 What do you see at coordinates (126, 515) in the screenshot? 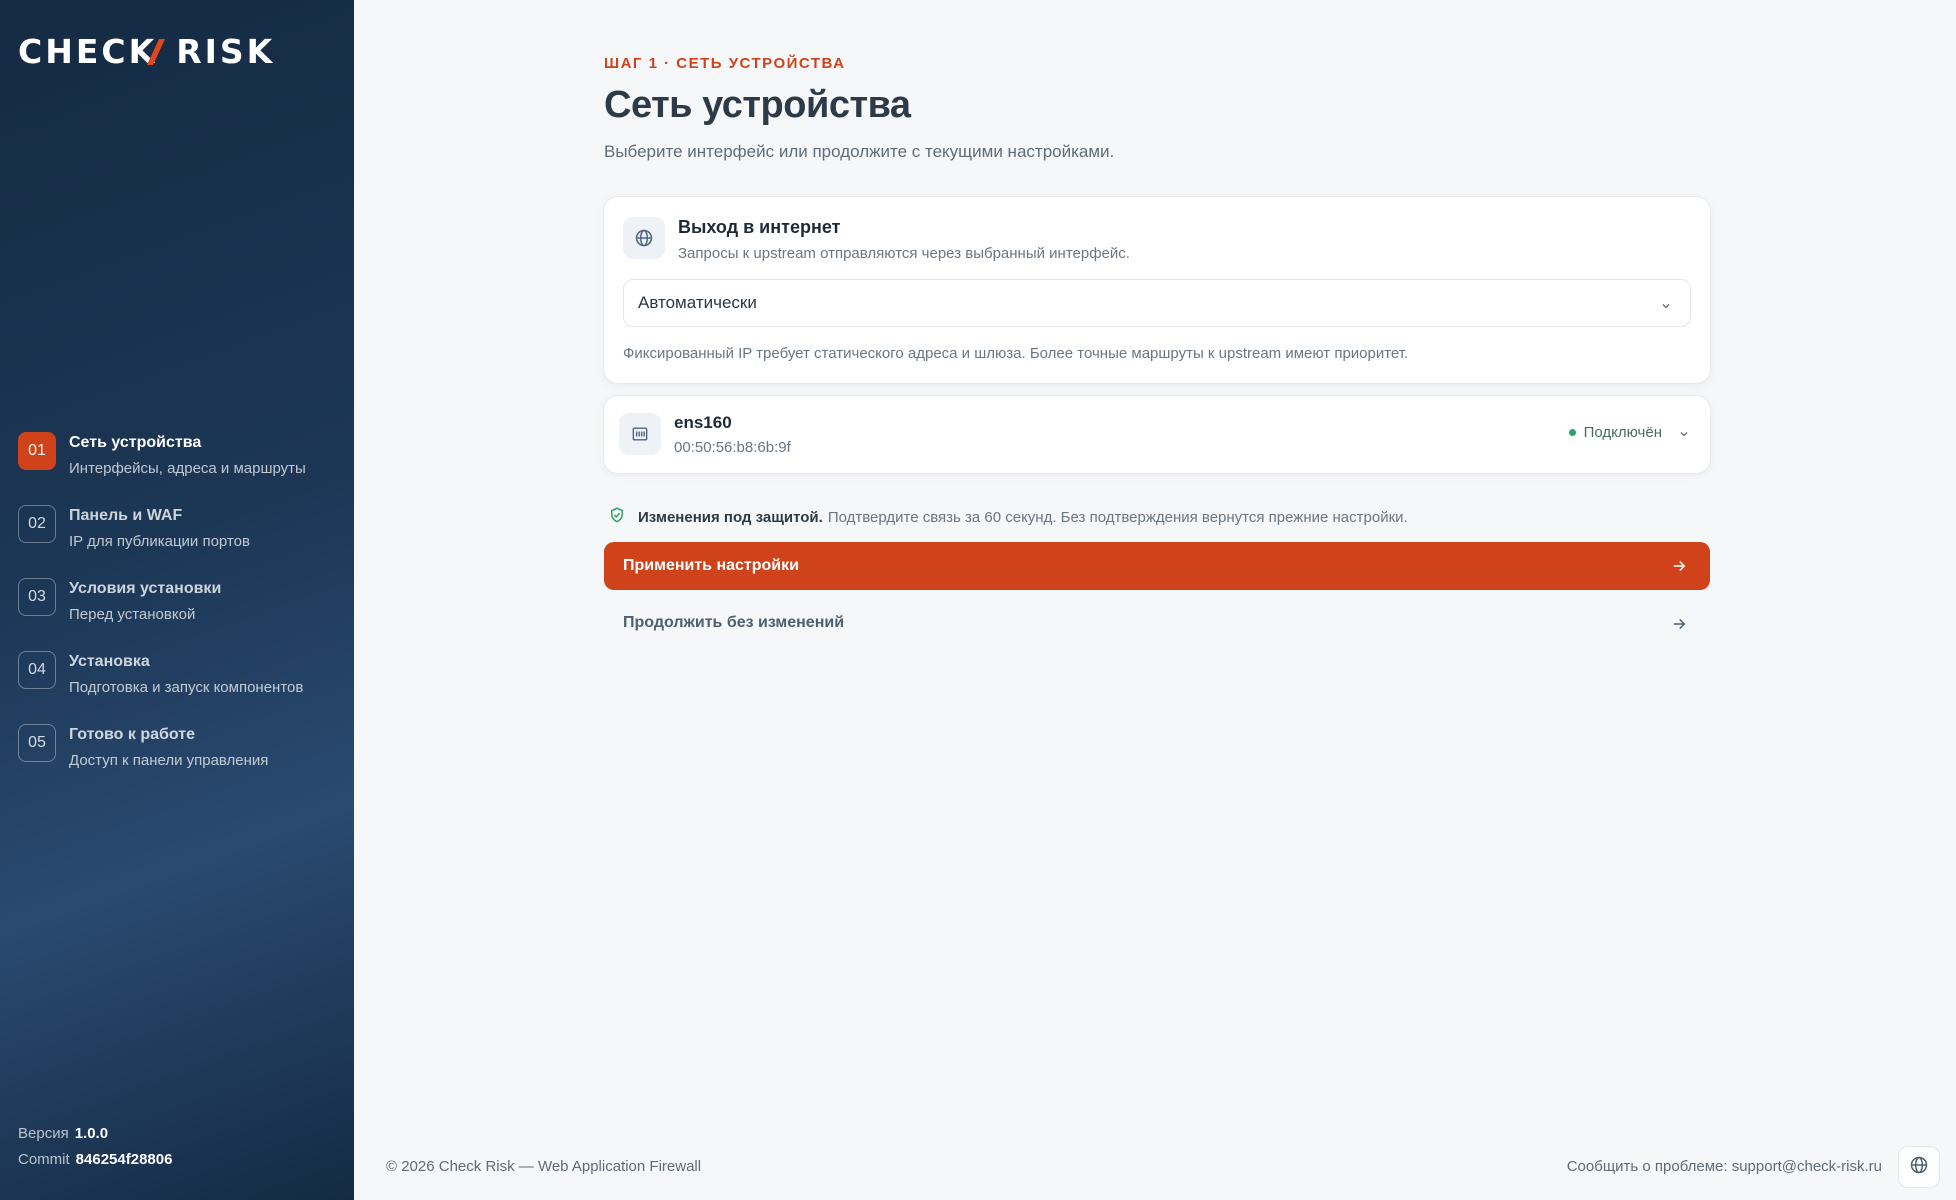
I see `step-title: Панель и WAF` at bounding box center [126, 515].